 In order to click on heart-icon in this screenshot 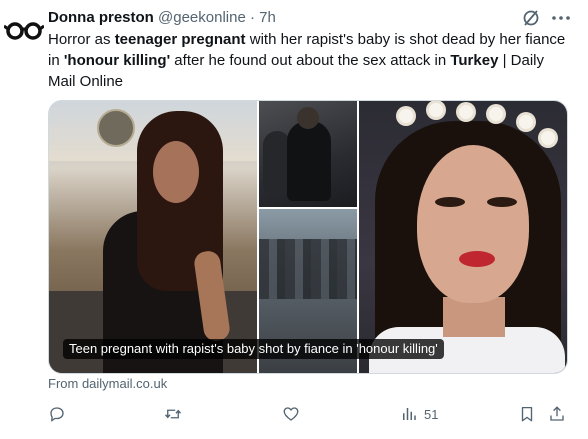, I will do `click(291, 414)`.